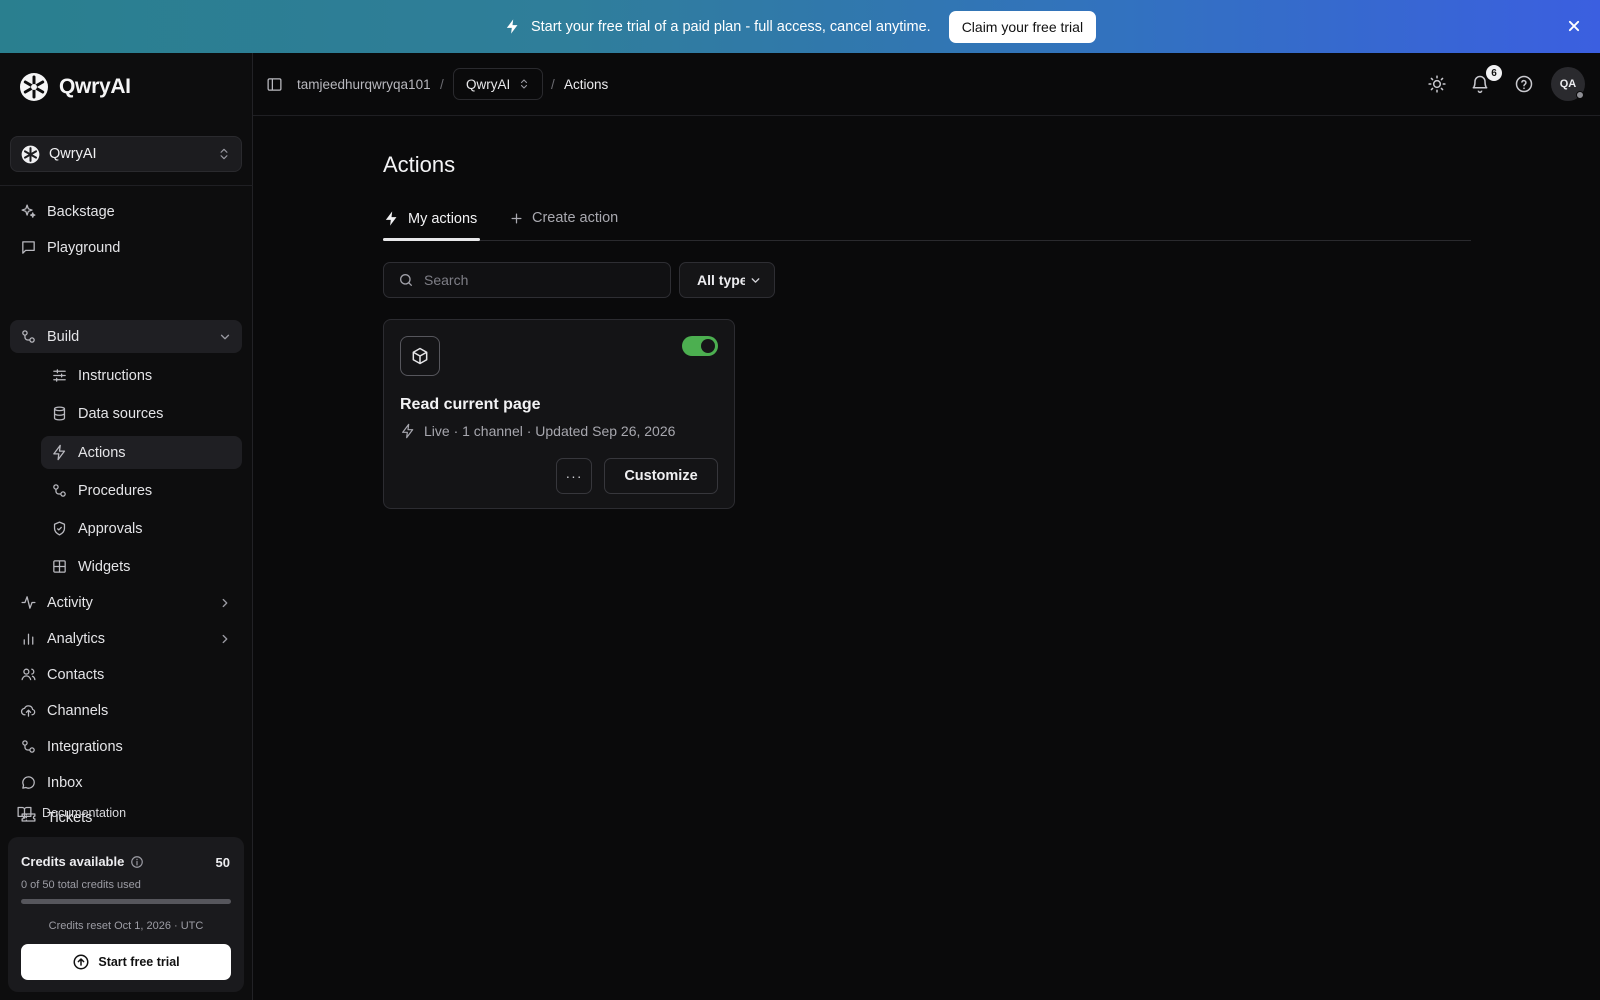 This screenshot has width=1600, height=1000. What do you see at coordinates (225, 639) in the screenshot?
I see `chevron-right-icon` at bounding box center [225, 639].